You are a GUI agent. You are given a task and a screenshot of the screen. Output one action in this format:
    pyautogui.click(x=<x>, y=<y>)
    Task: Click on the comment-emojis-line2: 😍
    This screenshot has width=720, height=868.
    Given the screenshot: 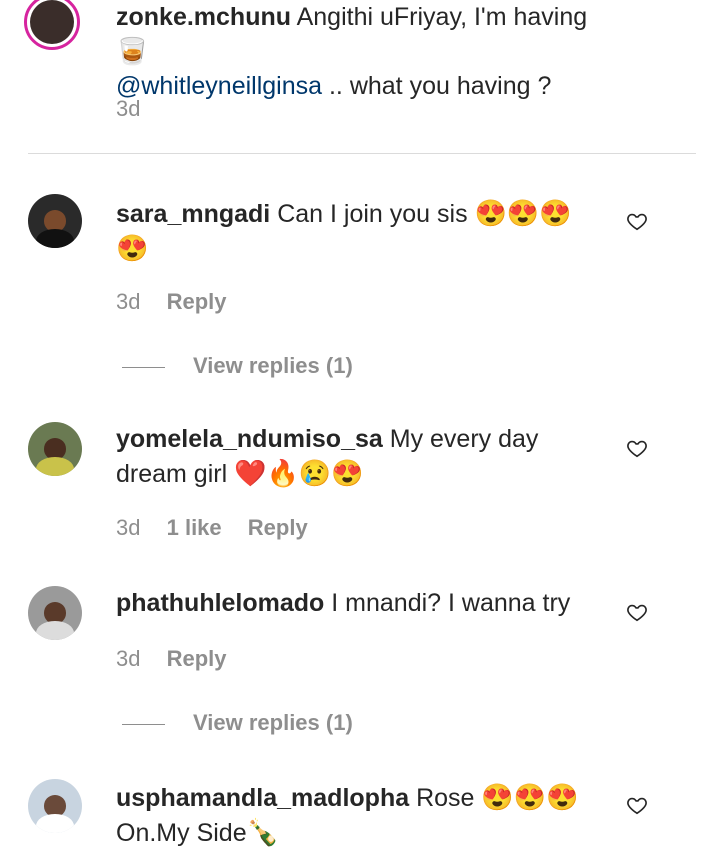 What is the action you would take?
    pyautogui.click(x=132, y=248)
    